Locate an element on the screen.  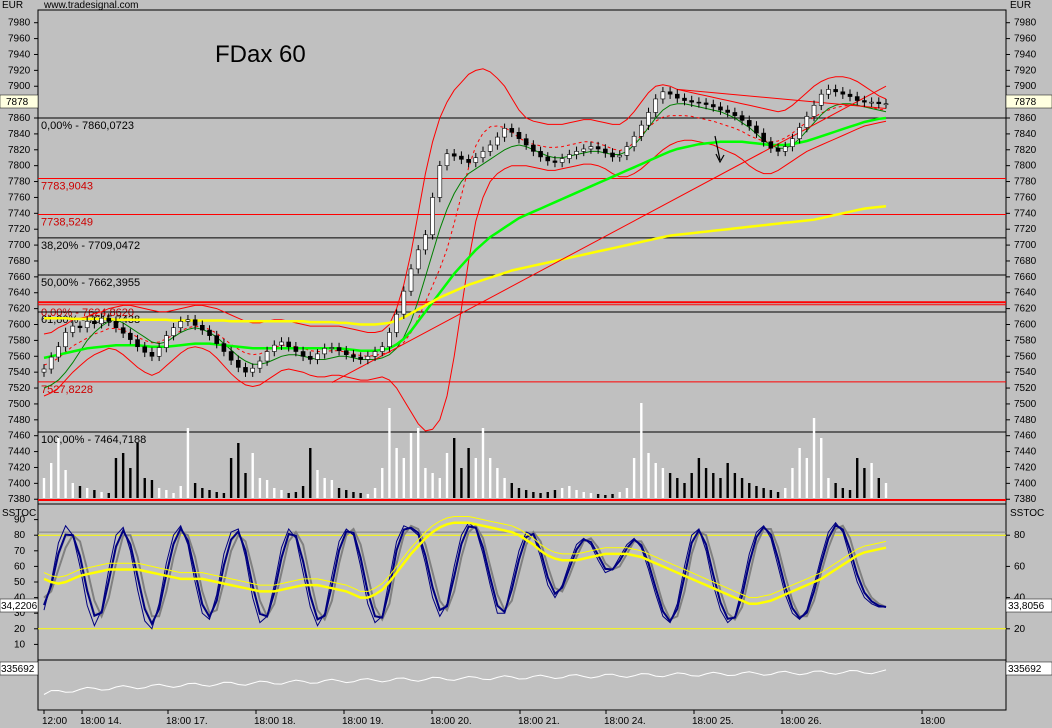
stoch-tick-right: 80 is located at coordinates (1020, 535).